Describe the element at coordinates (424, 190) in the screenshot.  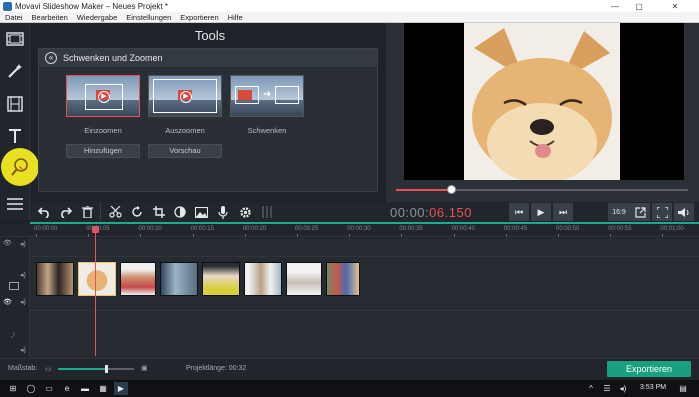
I see `seek-progress` at that location.